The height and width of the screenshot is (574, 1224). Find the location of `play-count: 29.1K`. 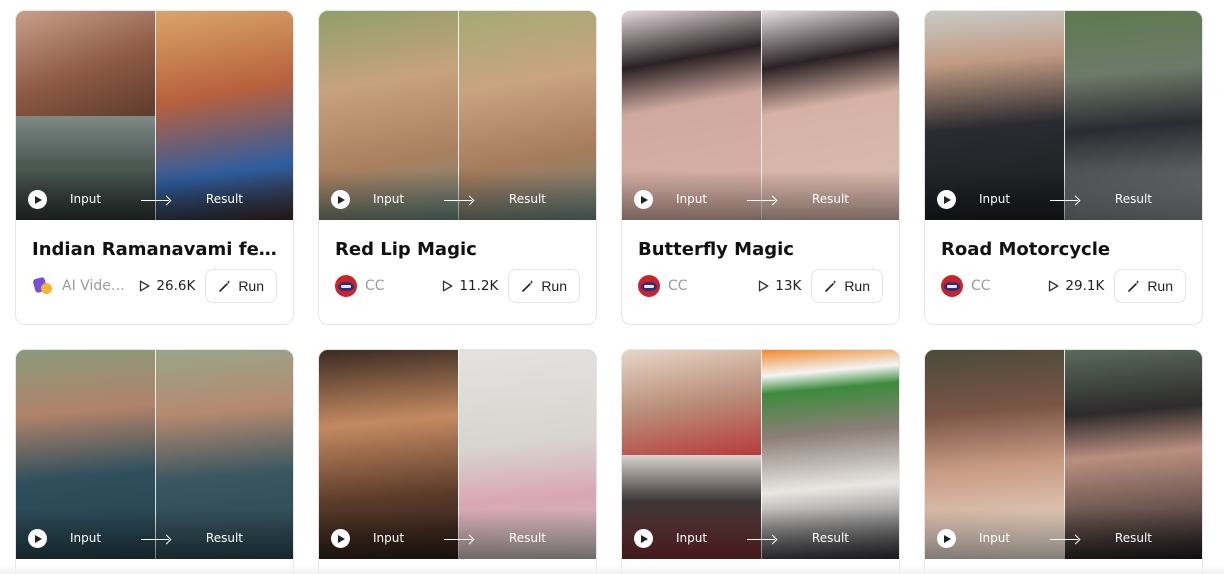

play-count: 29.1K is located at coordinates (1076, 286).